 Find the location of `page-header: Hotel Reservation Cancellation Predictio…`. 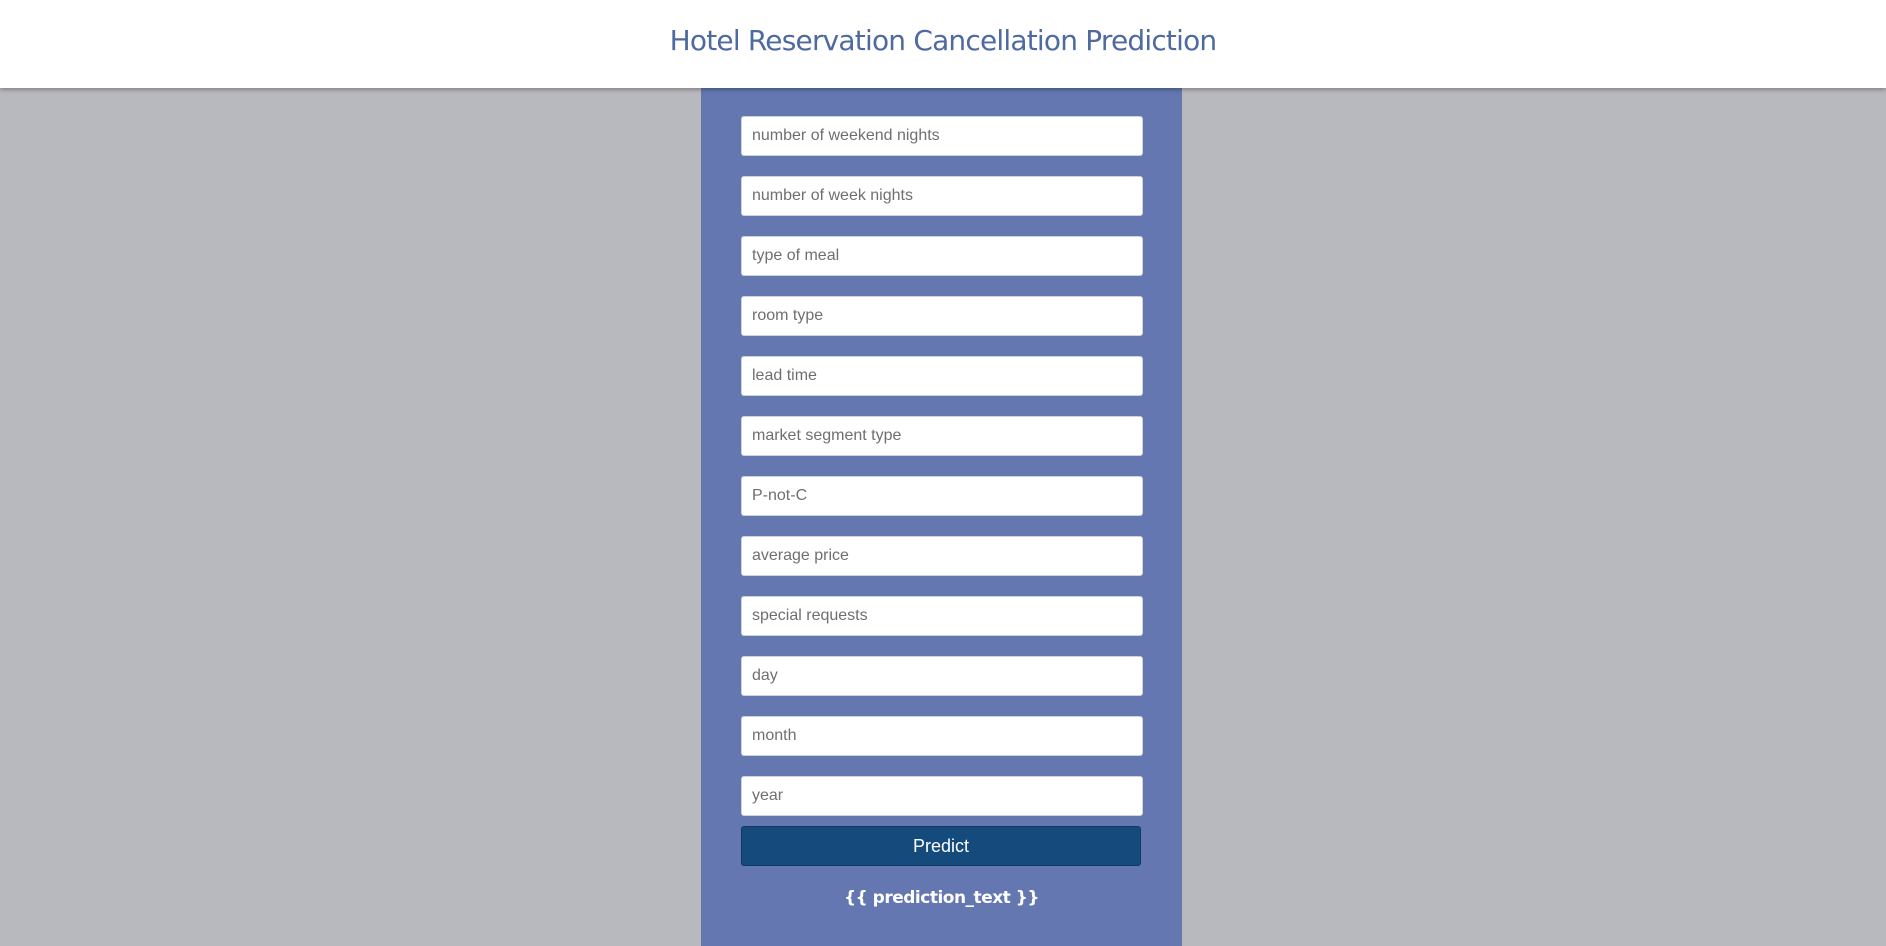

page-header: Hotel Reservation Cancellation Predictio… is located at coordinates (943, 44).